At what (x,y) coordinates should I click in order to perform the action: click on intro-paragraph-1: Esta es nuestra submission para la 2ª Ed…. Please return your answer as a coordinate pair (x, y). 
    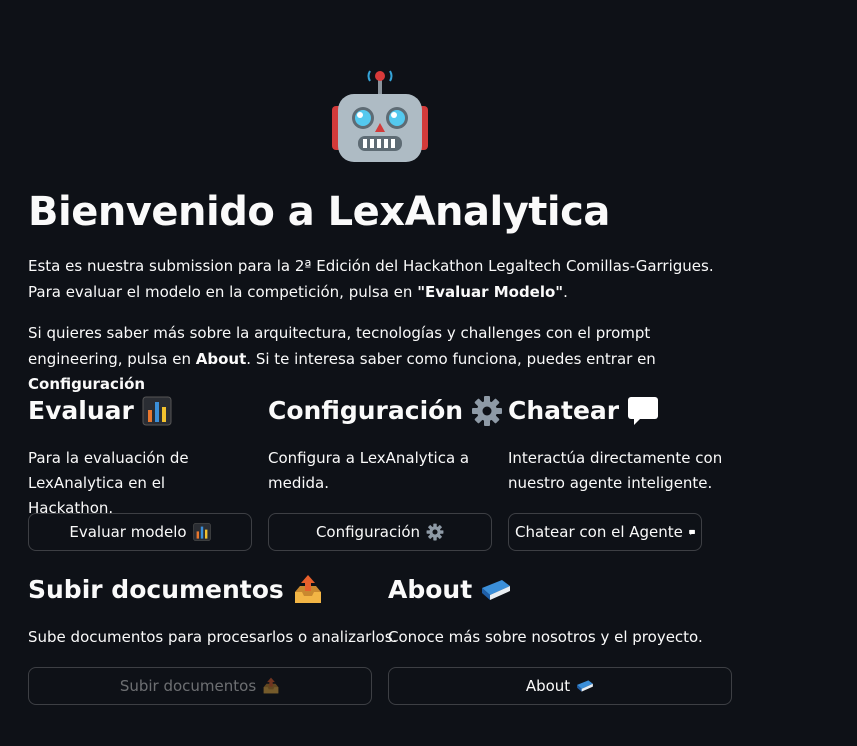
    Looking at the image, I should click on (388, 279).